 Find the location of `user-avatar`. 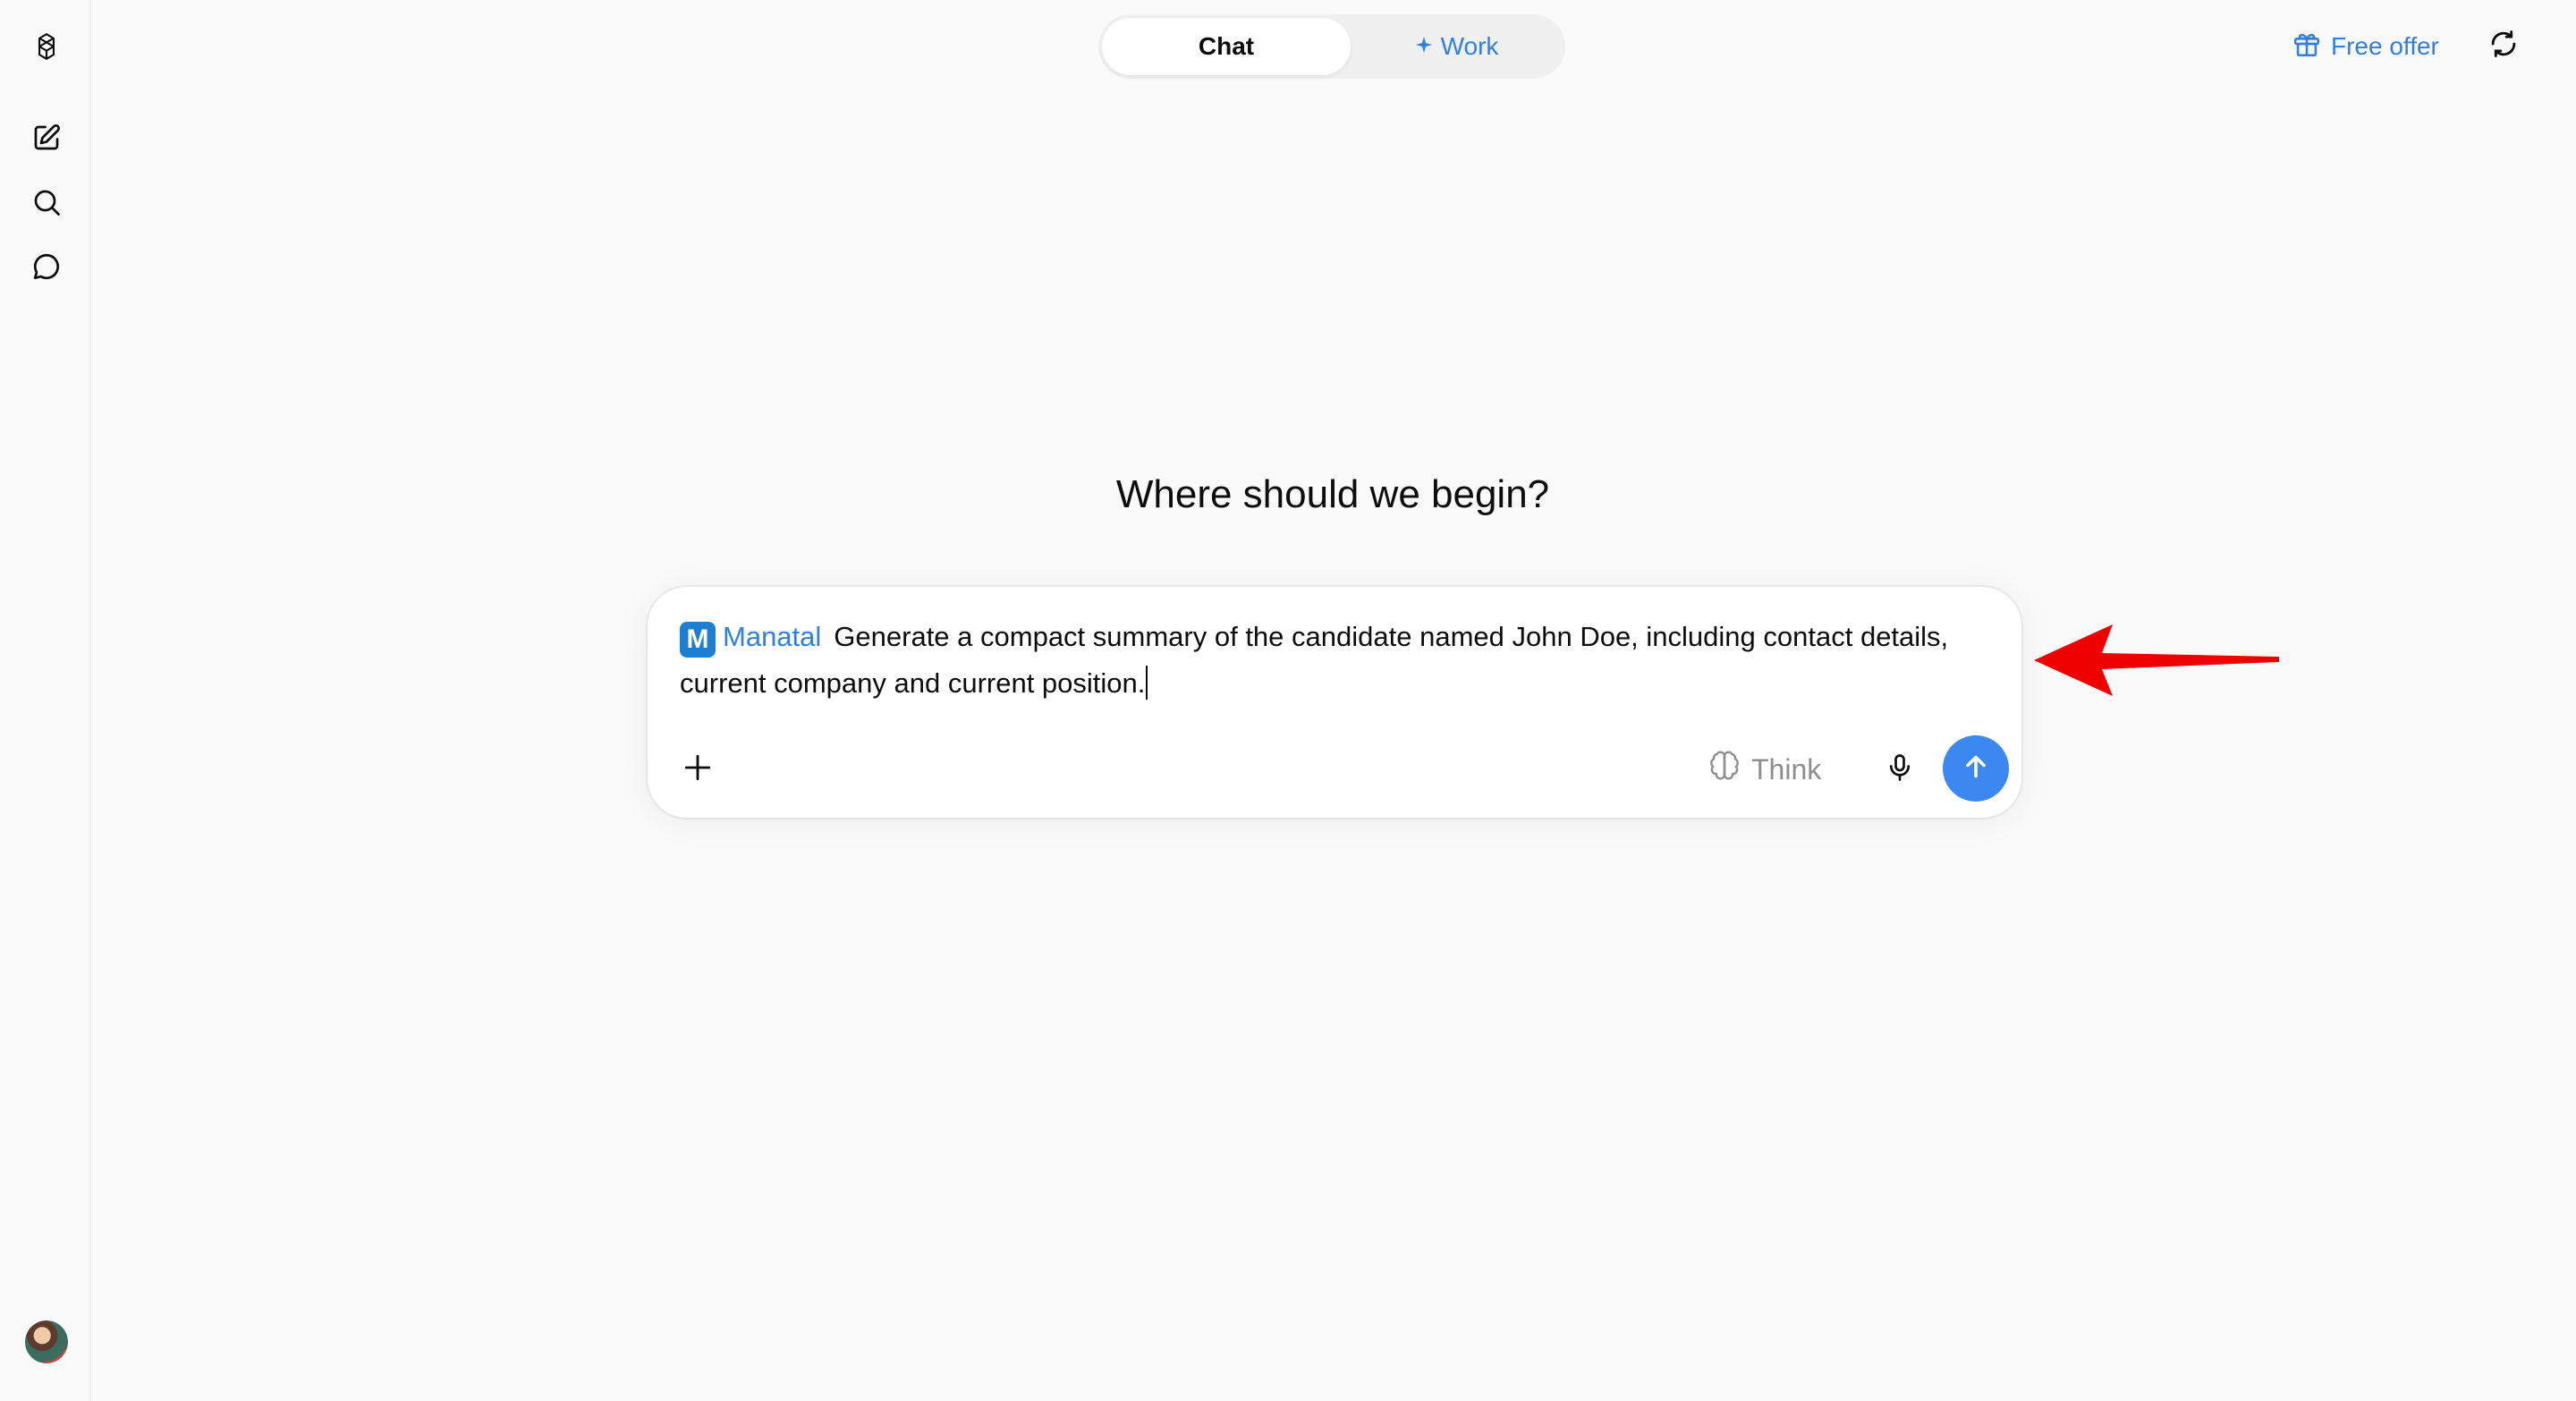

user-avatar is located at coordinates (46, 1341).